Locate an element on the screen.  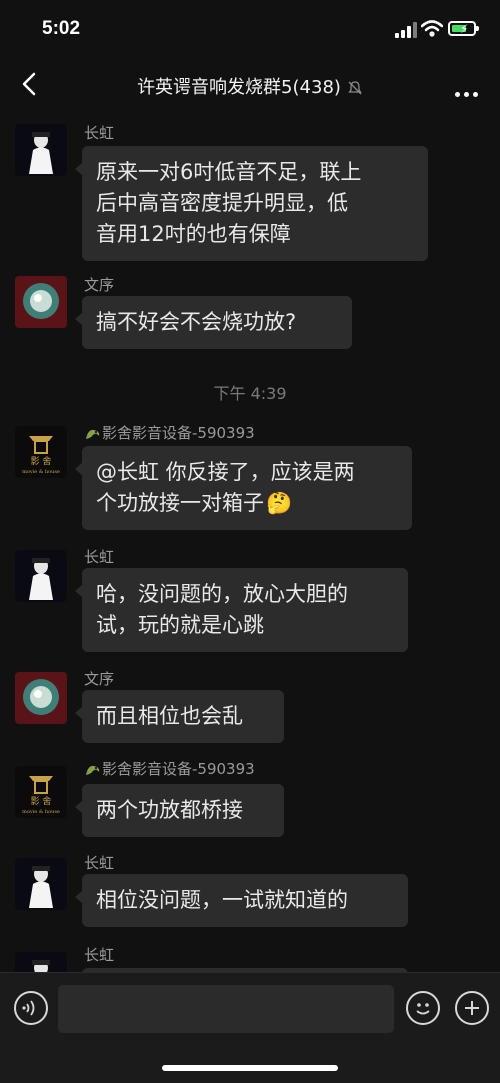
message-line: @长虹 你反接了，应该是两 is located at coordinates (225, 472).